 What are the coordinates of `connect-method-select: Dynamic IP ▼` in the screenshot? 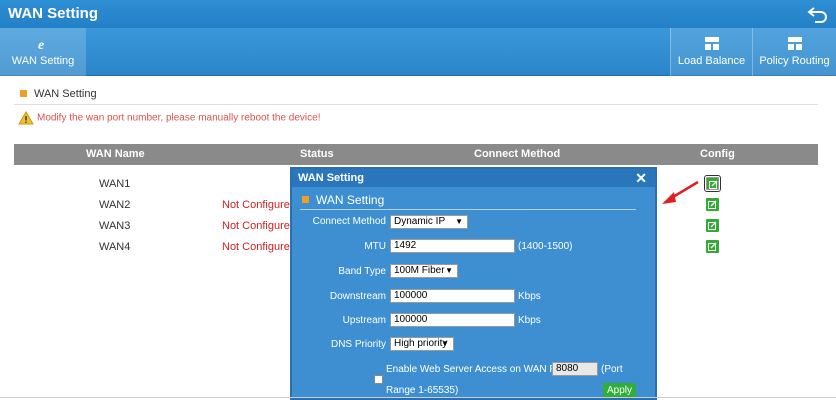 It's located at (429, 222).